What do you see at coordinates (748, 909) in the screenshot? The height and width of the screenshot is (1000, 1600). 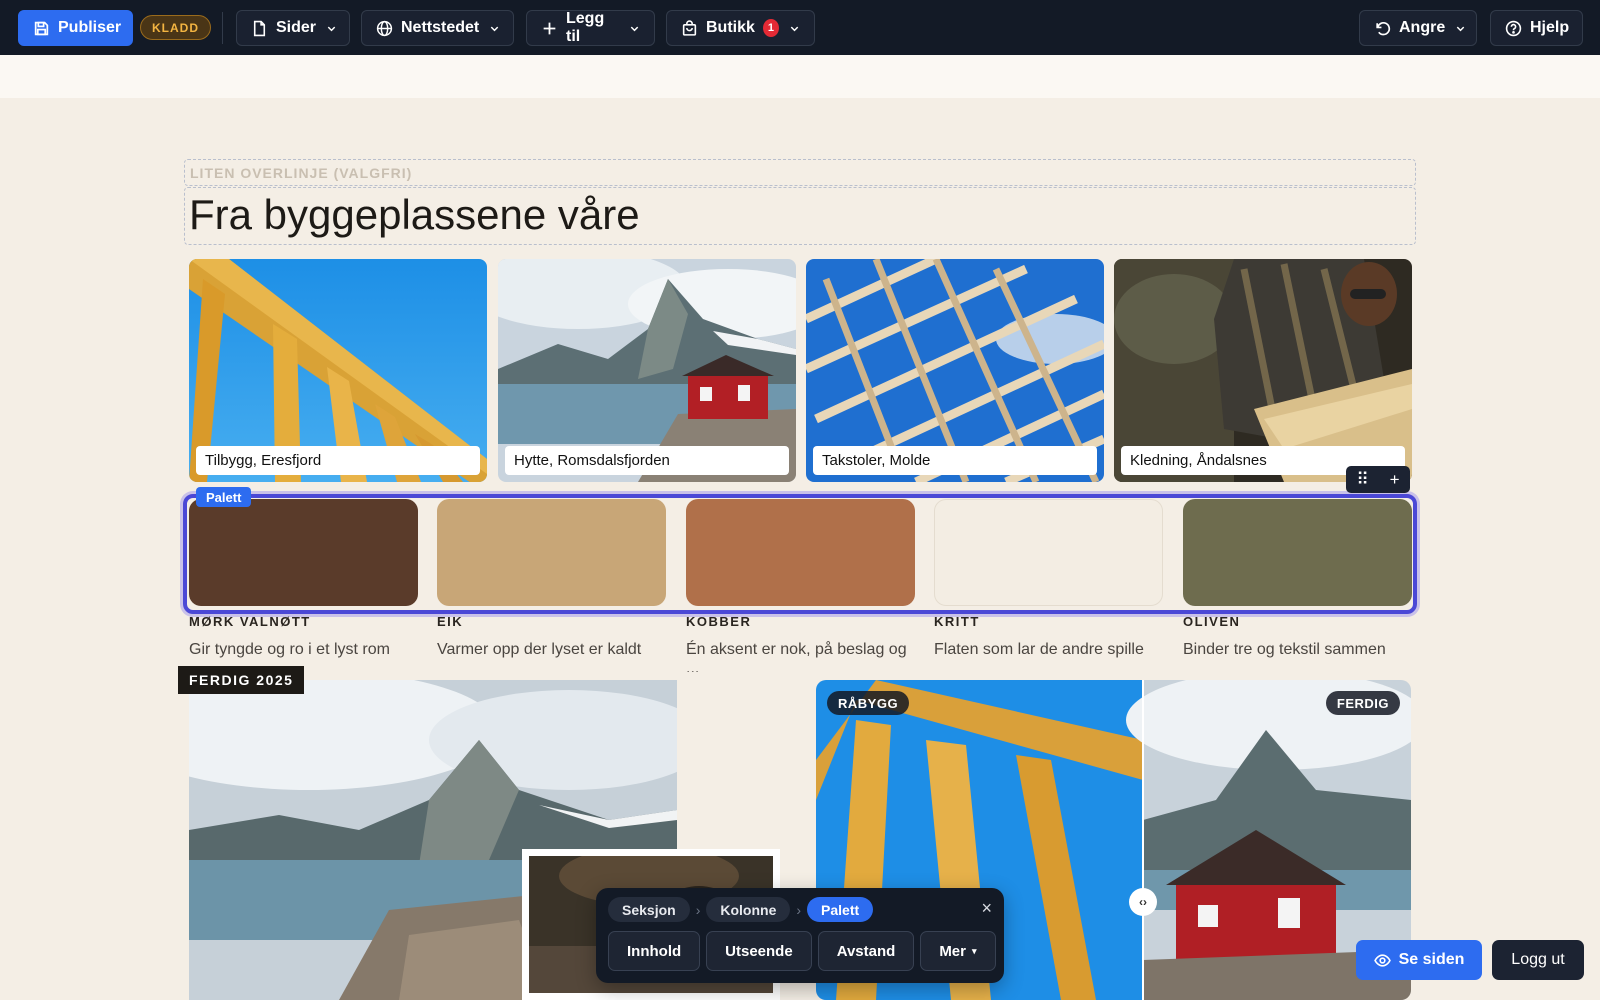 I see `breadcrumb-column: Kolonne` at bounding box center [748, 909].